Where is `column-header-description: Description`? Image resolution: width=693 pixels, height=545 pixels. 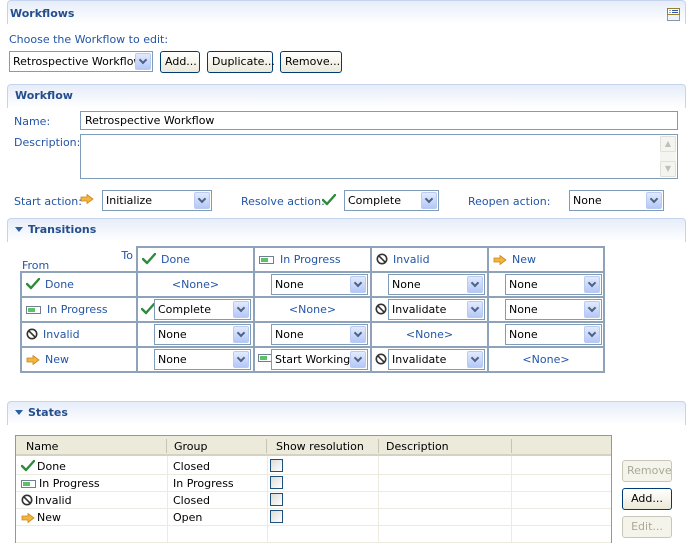 column-header-description: Description is located at coordinates (417, 446).